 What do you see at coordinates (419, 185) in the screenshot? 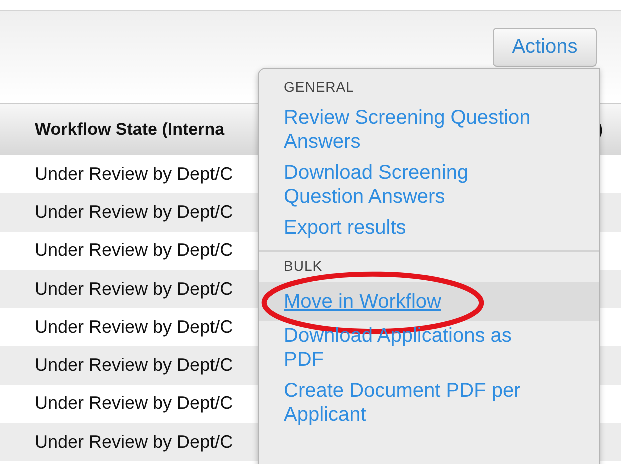
I see `menu-item: Download Screening Question Answers` at bounding box center [419, 185].